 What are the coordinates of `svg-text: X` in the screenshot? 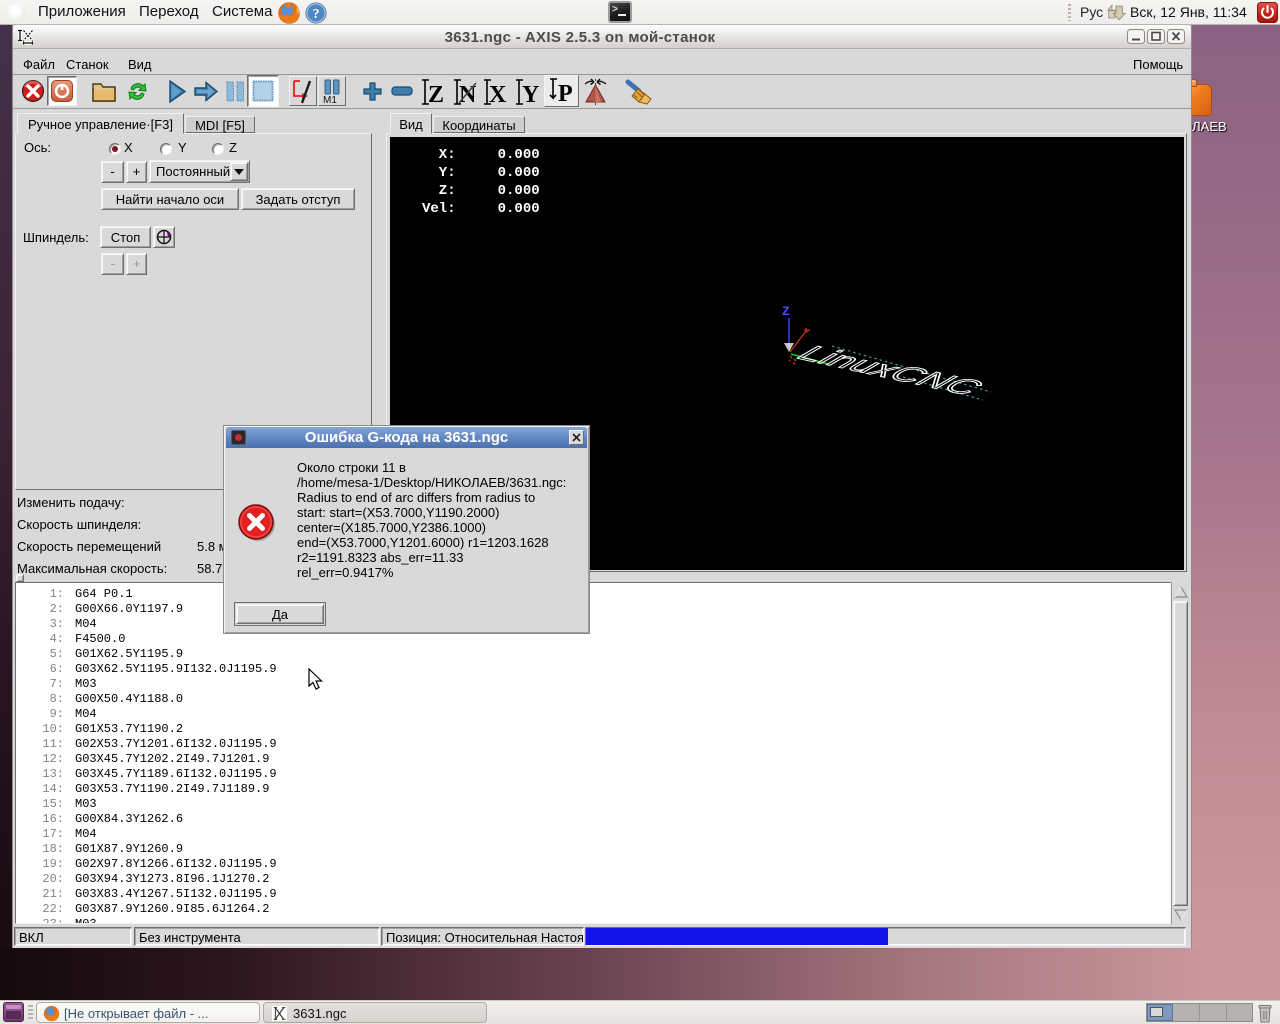 It's located at (498, 93).